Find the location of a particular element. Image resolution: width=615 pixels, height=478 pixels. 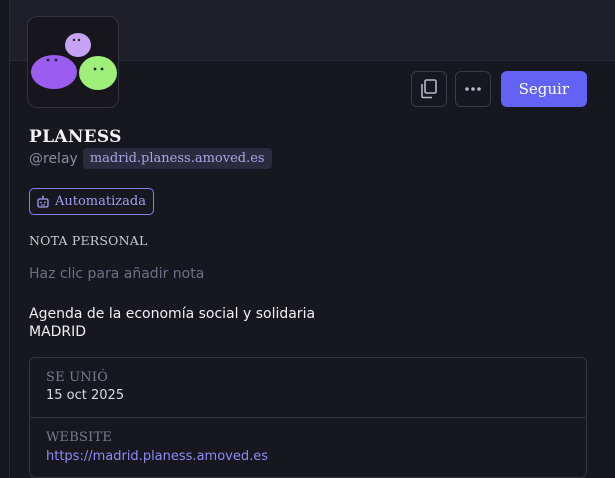

account-handle-row: @relay madrid.planess.amoved.es is located at coordinates (150, 158).